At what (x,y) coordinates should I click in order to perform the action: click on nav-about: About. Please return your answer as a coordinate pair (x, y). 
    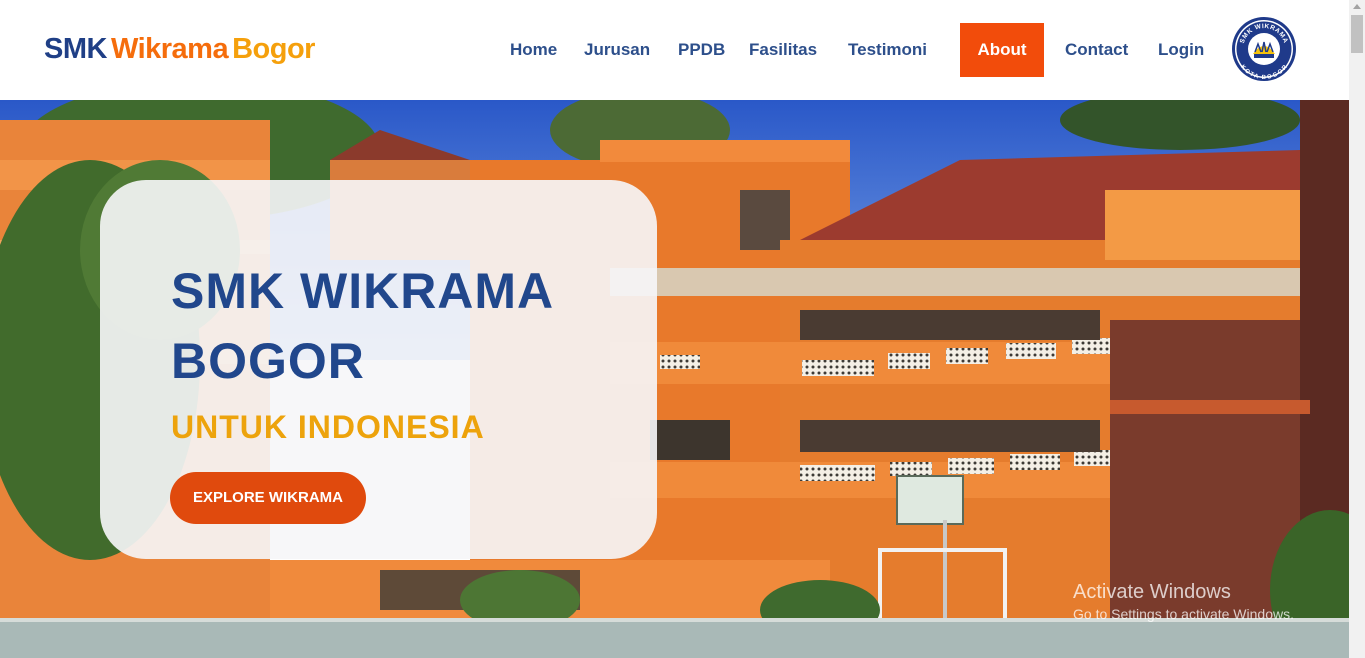
    Looking at the image, I should click on (1002, 50).